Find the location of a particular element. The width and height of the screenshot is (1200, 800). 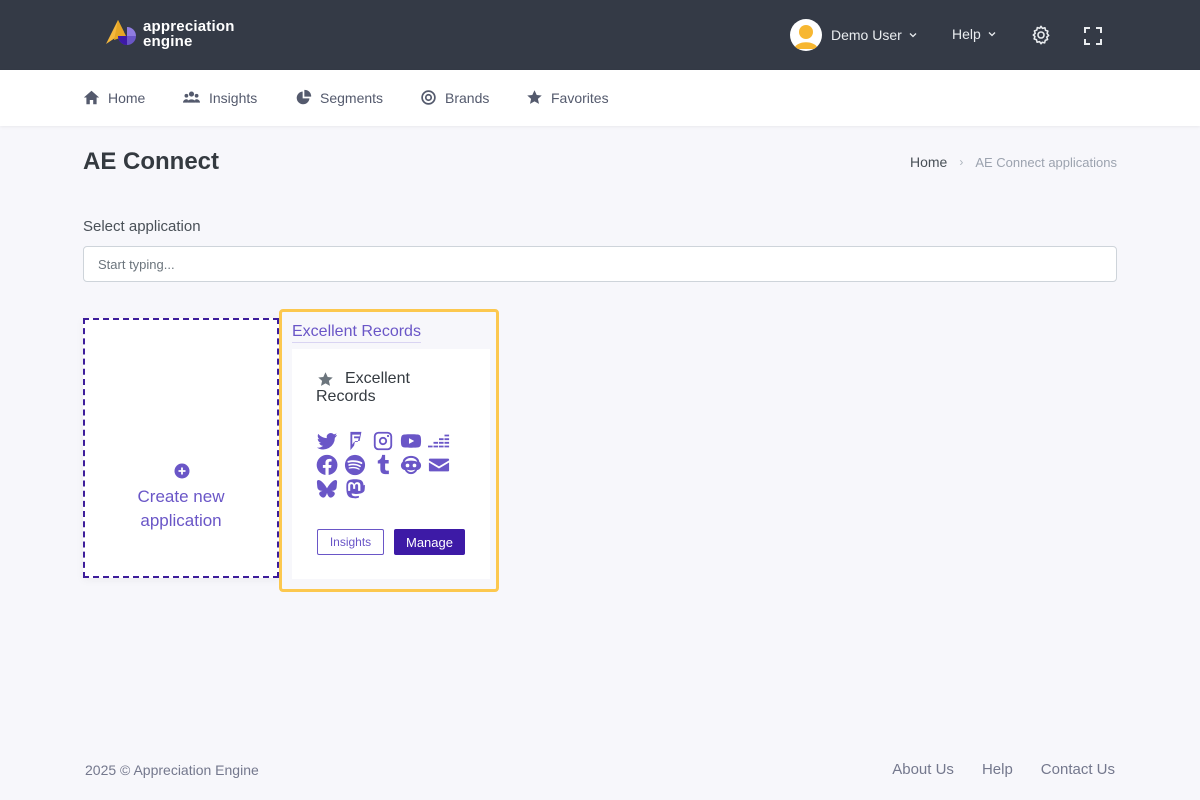

app-logo: appreciation engine is located at coordinates (177, 36).